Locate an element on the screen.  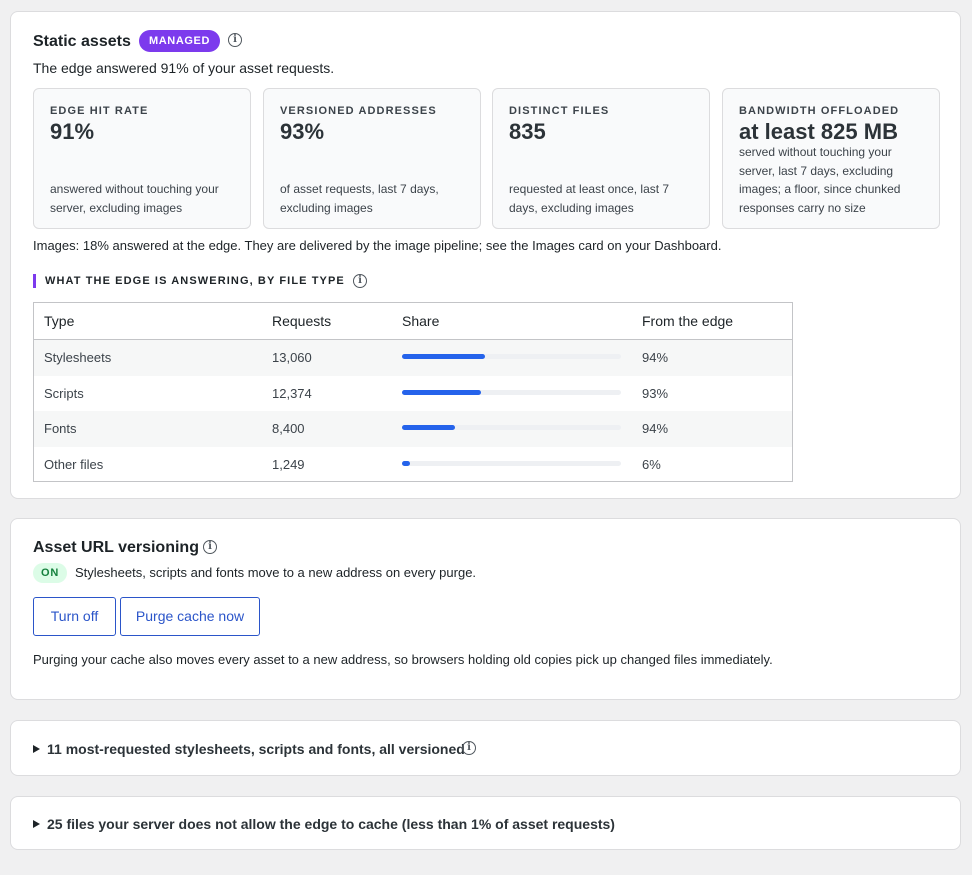
table-header-row: Type Requests Share From the edge is located at coordinates (413, 321).